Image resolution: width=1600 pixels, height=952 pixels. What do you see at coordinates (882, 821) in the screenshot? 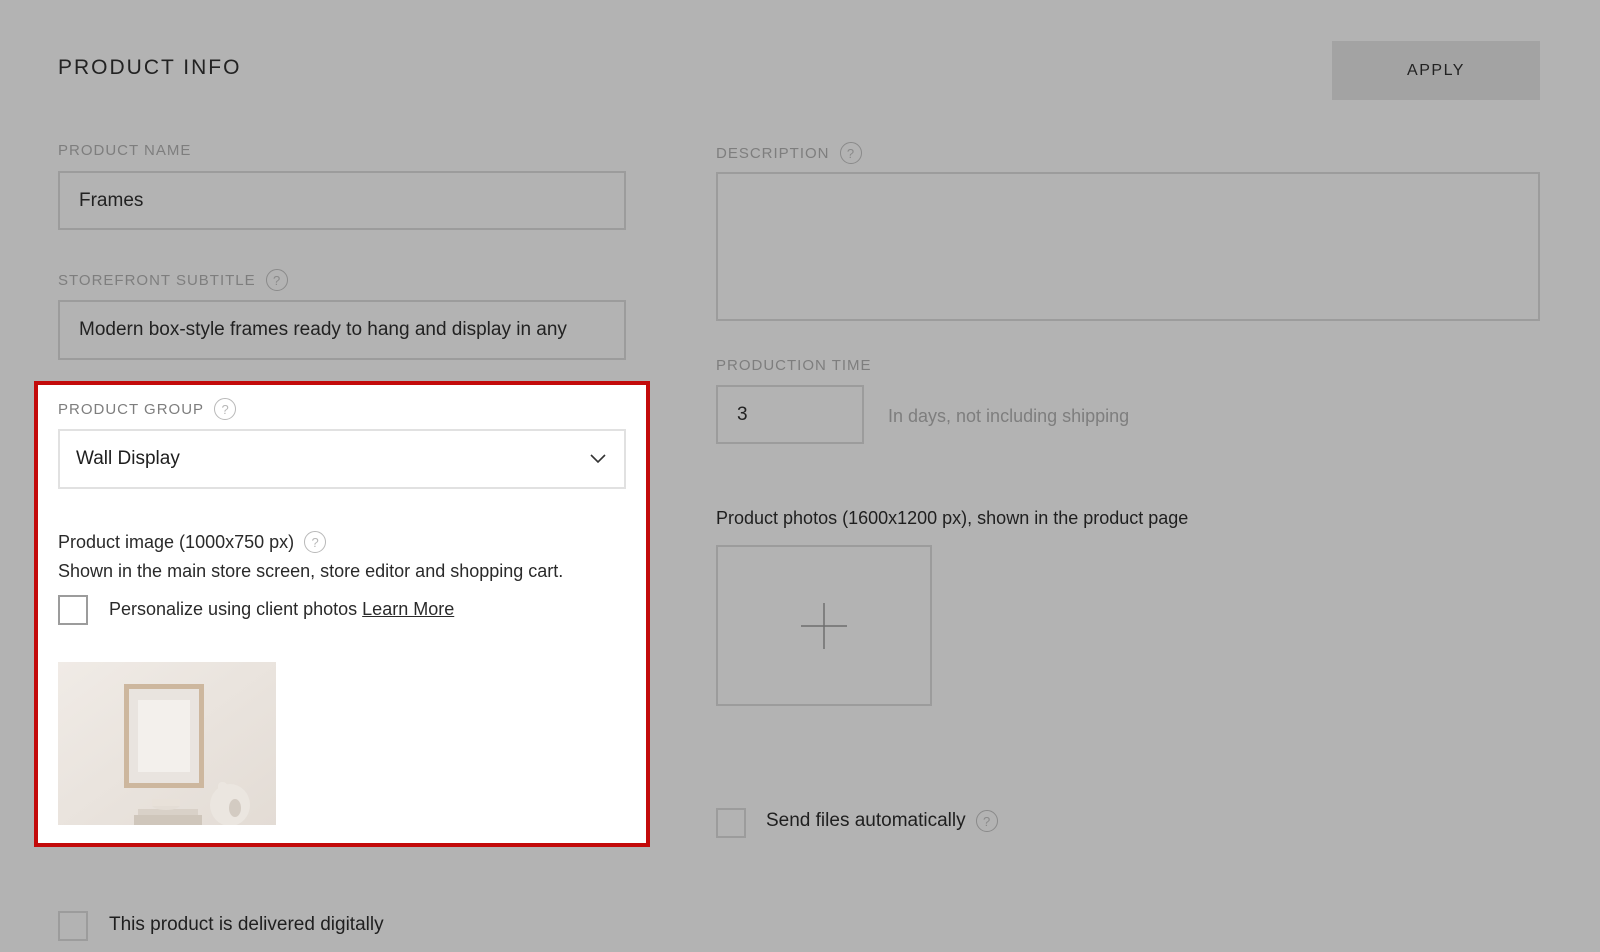
I see `send-files-label: Send files automatically ?` at bounding box center [882, 821].